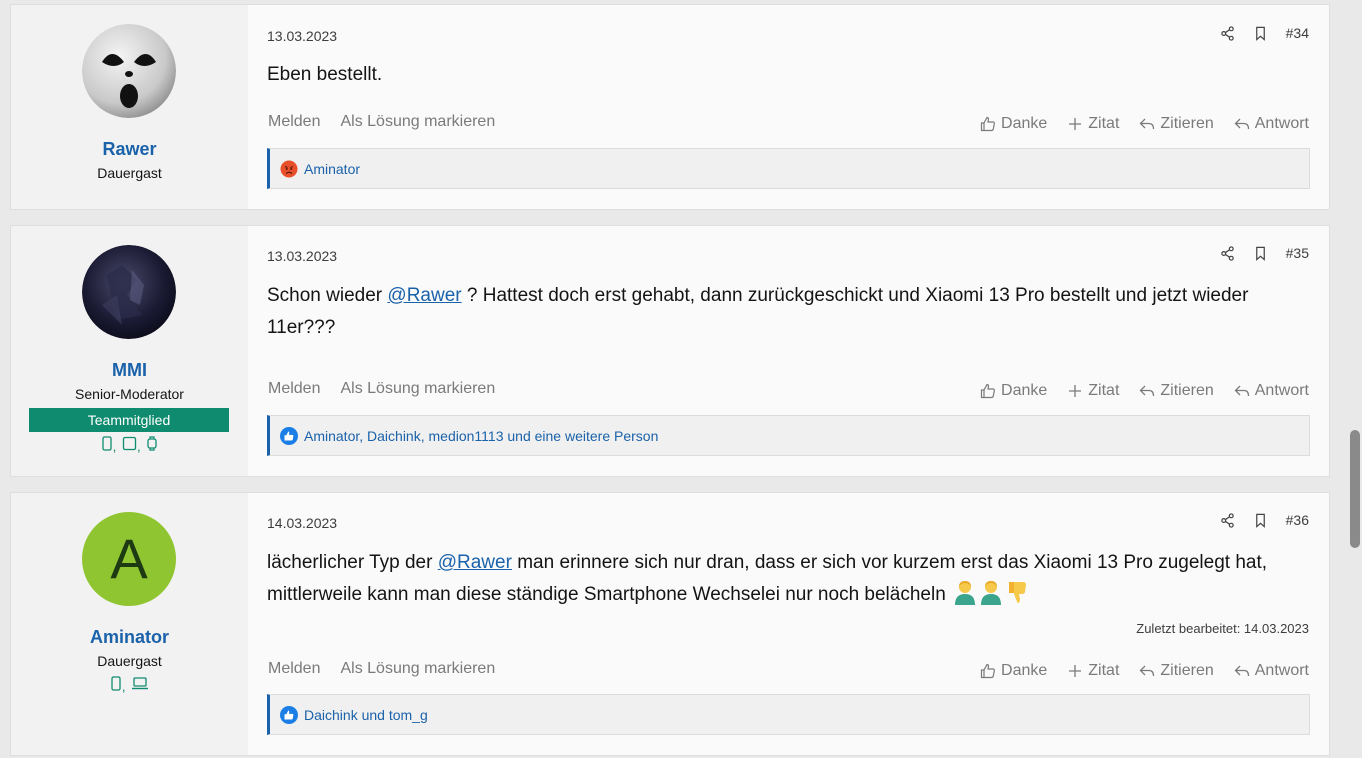  What do you see at coordinates (129, 637) in the screenshot?
I see `username: Aminator` at bounding box center [129, 637].